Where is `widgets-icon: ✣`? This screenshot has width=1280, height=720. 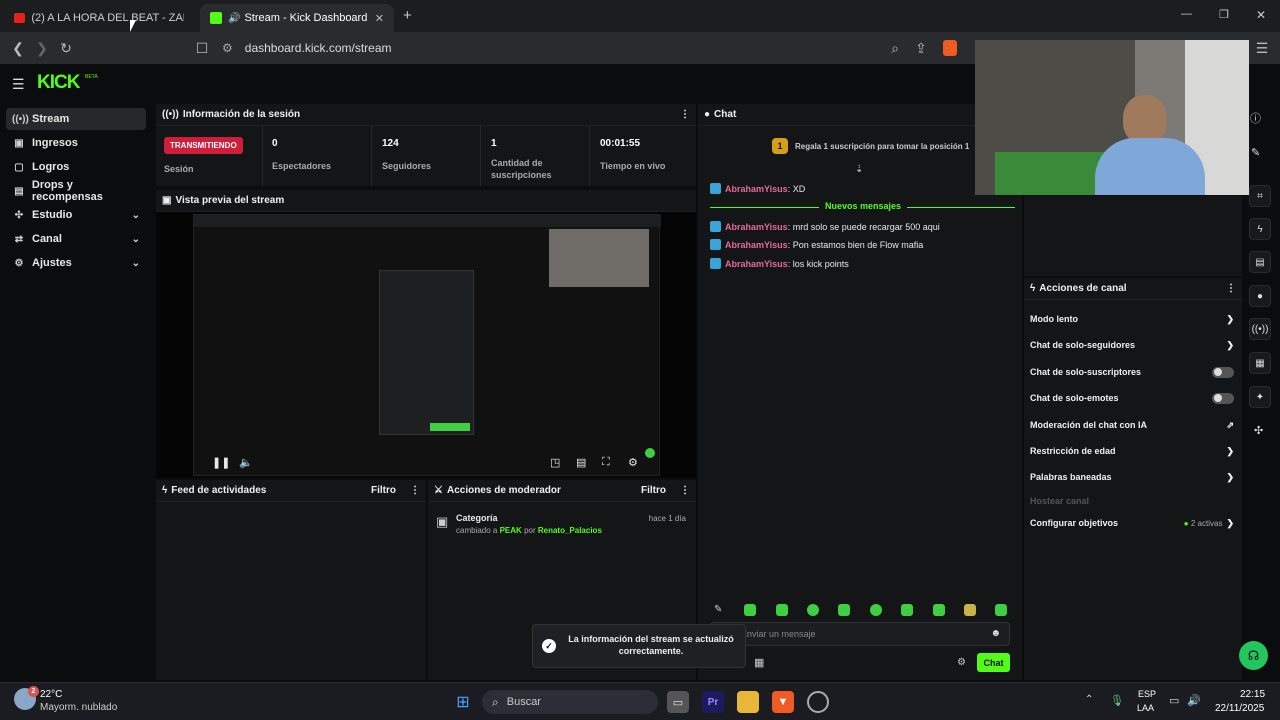
widgets-icon: ✣ is located at coordinates (1258, 430).